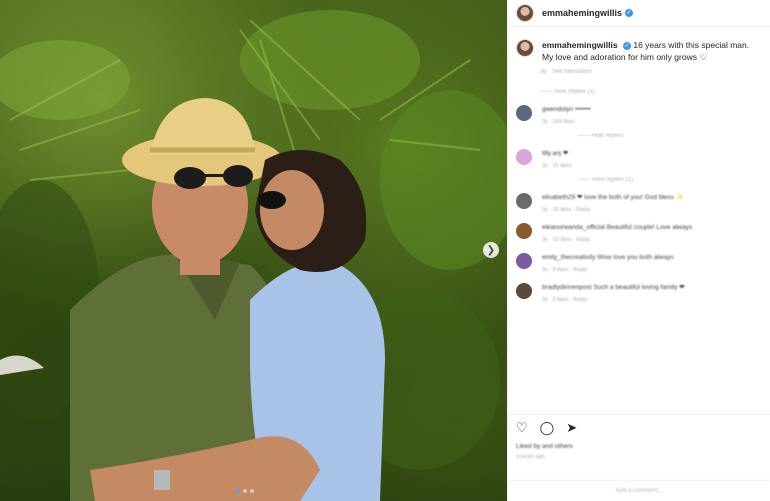 The width and height of the screenshot is (770, 501). Describe the element at coordinates (530, 457) in the screenshot. I see `post-date: 3 years ago` at that location.